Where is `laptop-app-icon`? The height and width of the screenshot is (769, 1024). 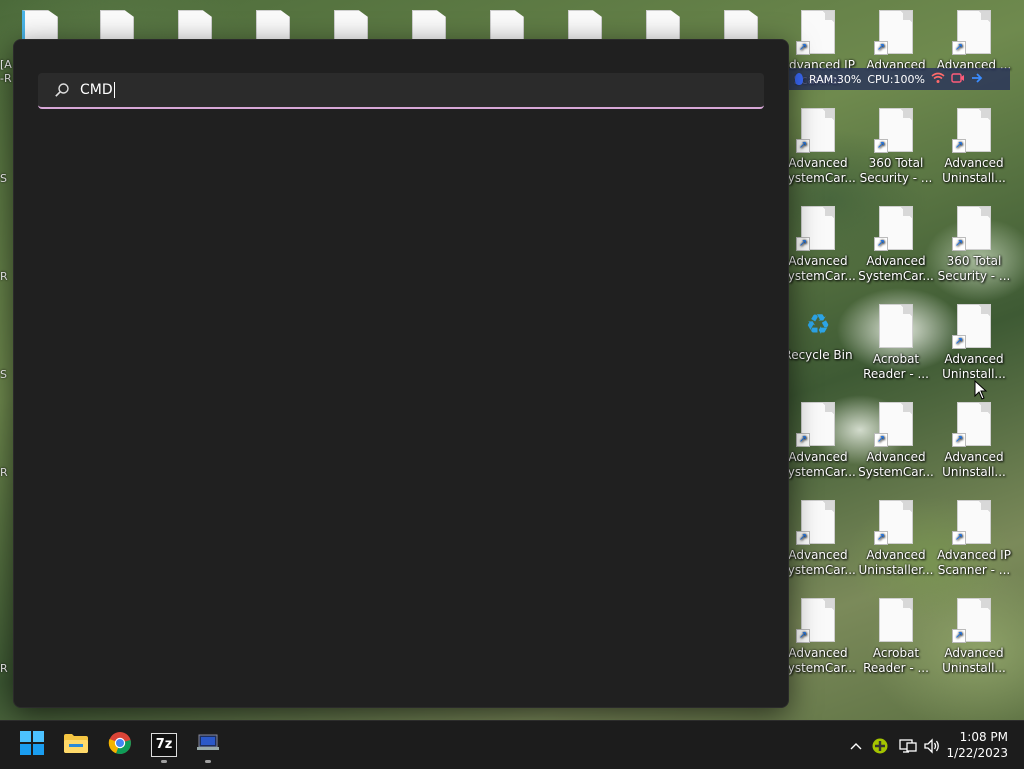
laptop-app-icon is located at coordinates (208, 745).